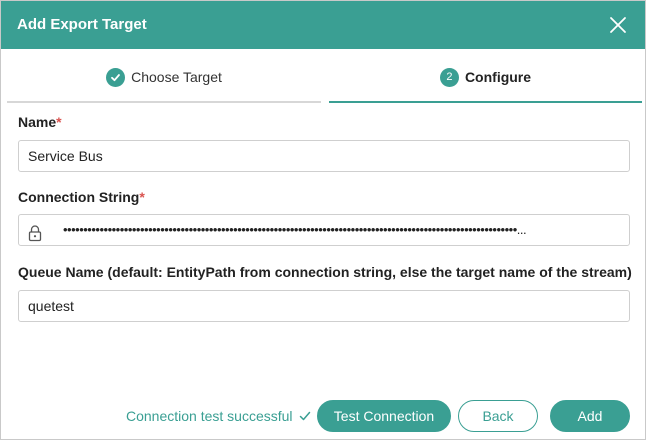  I want to click on step-number-badge: 2, so click(449, 77).